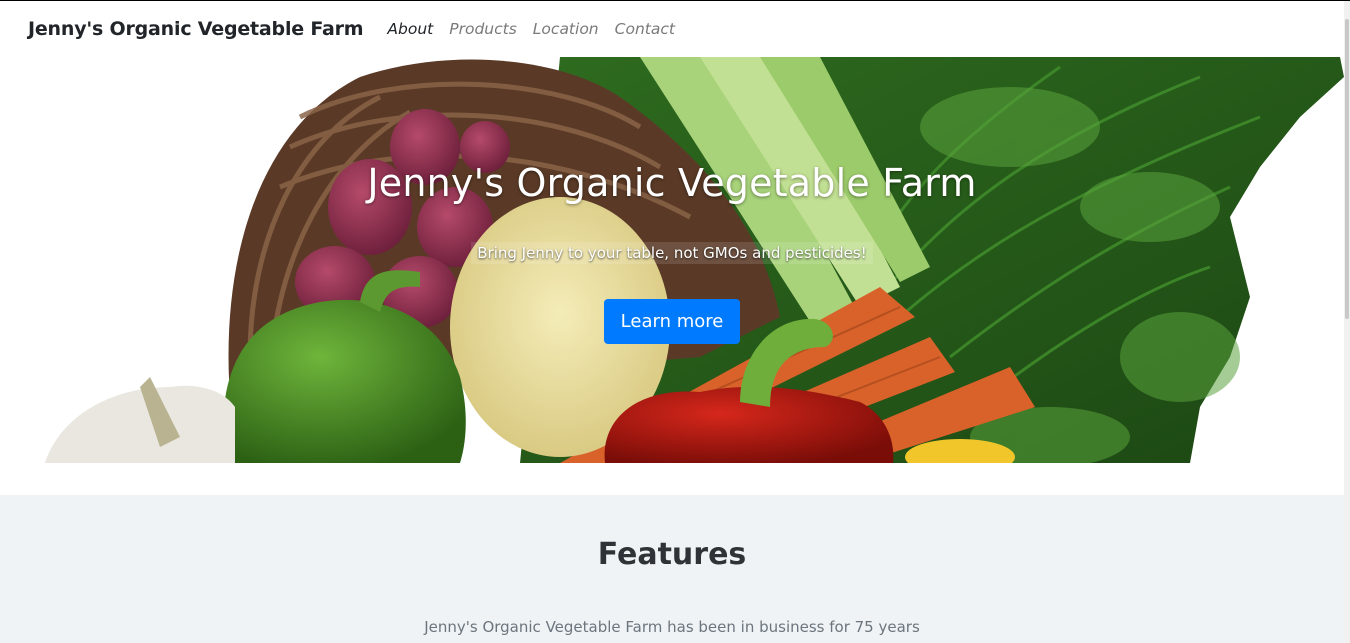 This screenshot has height=643, width=1350. What do you see at coordinates (483, 29) in the screenshot?
I see `nav-link-products: Products` at bounding box center [483, 29].